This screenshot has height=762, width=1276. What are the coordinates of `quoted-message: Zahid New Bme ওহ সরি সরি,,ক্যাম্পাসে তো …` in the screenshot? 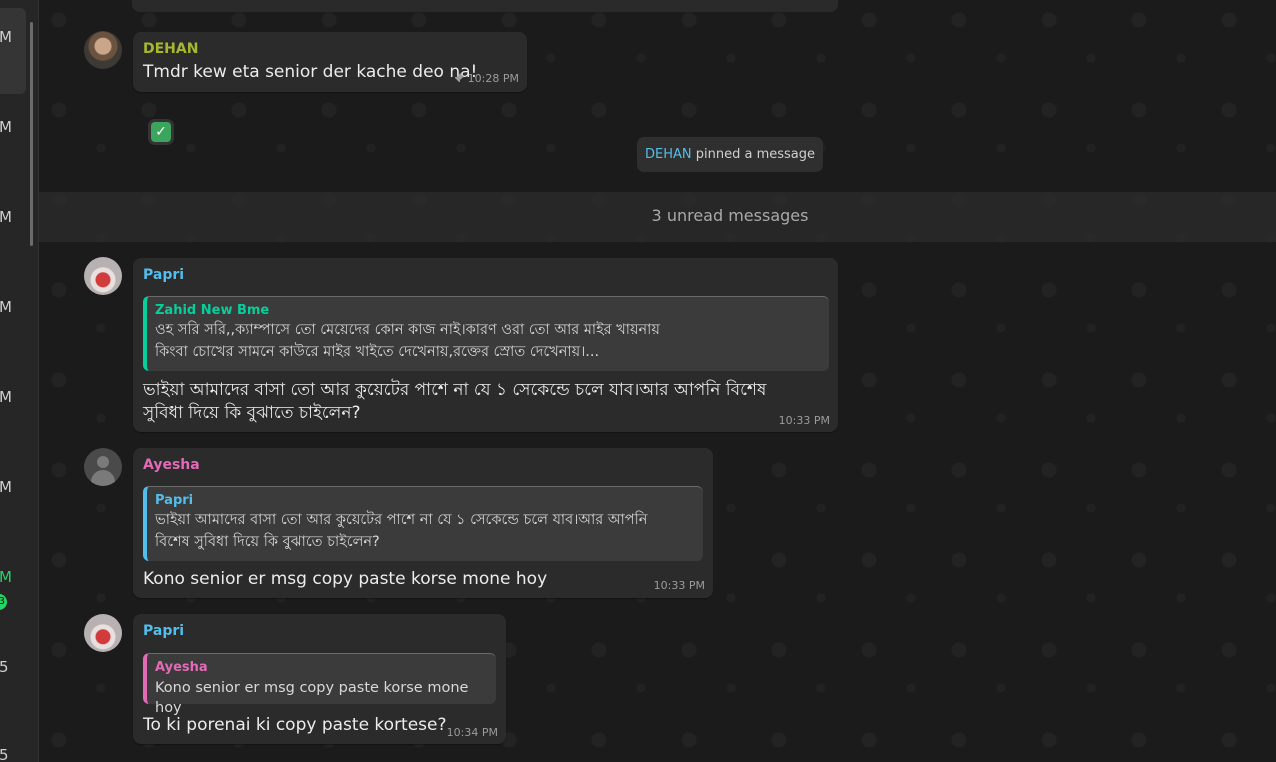 It's located at (486, 333).